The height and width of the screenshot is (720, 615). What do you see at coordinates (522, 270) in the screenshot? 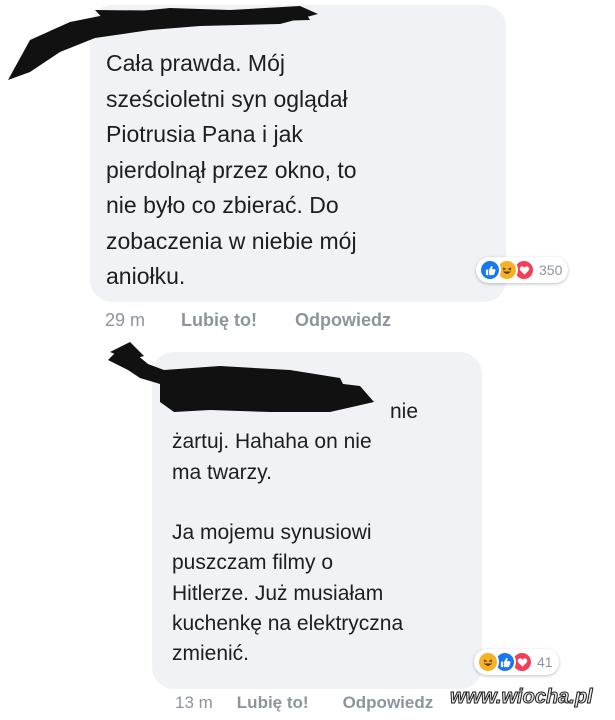
I see `reaction-summary: 350` at bounding box center [522, 270].